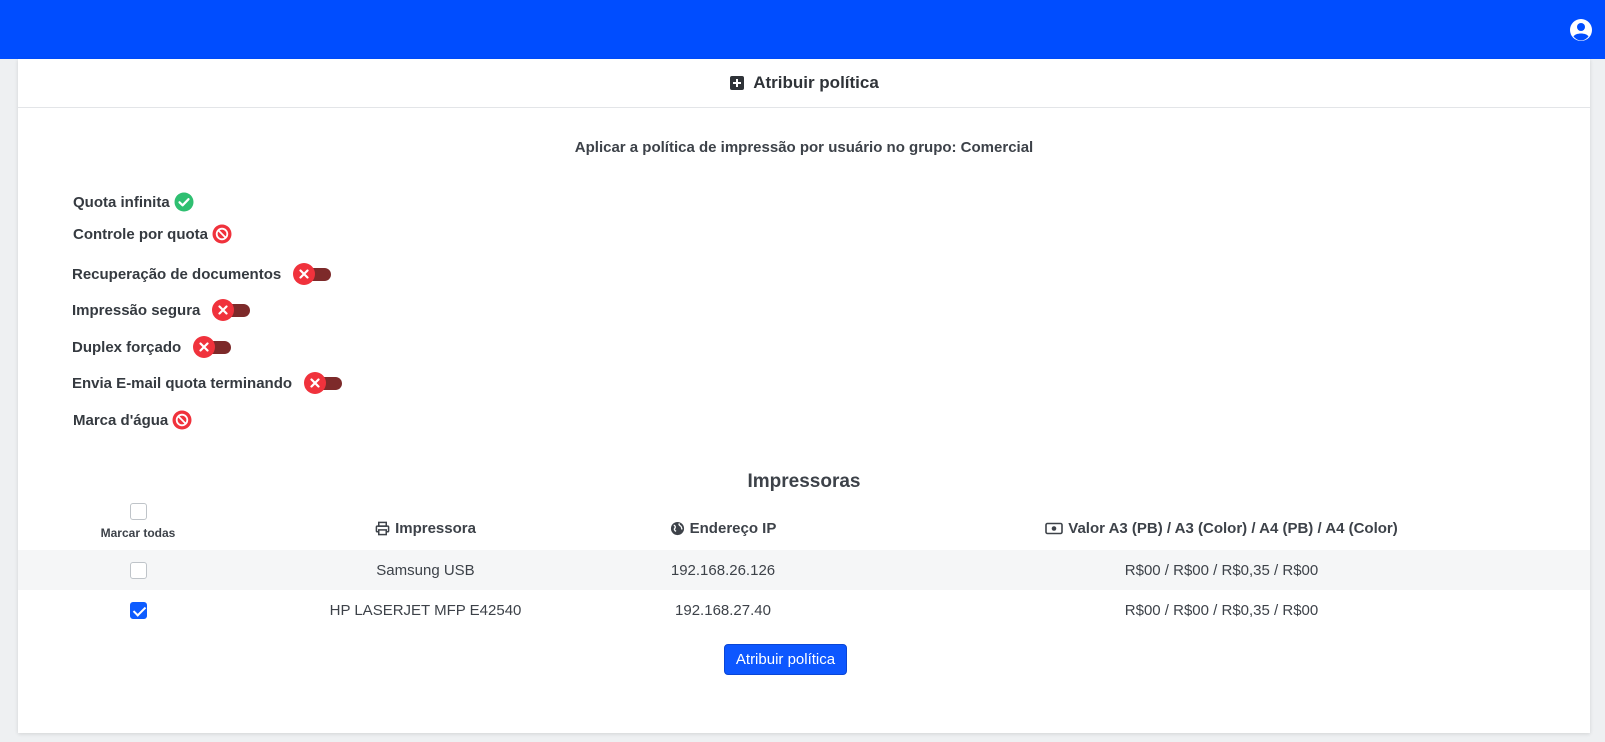 This screenshot has height=742, width=1605. What do you see at coordinates (127, 347) in the screenshot?
I see `option-label: Duplex forçado` at bounding box center [127, 347].